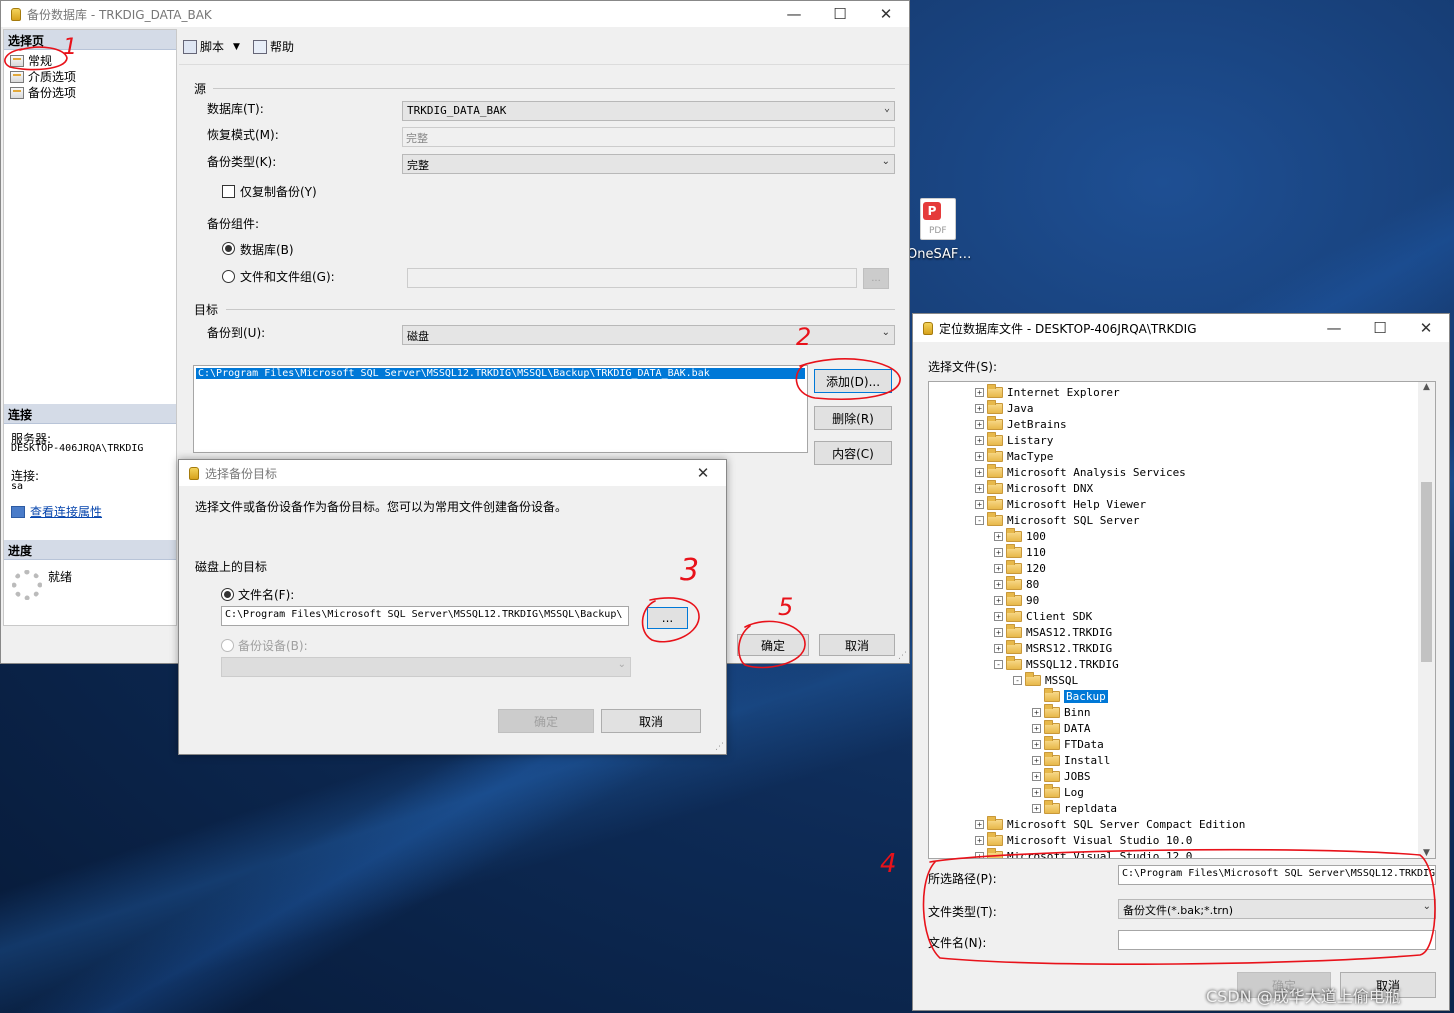 The height and width of the screenshot is (1013, 1454). What do you see at coordinates (1043, 615) in the screenshot?
I see `tree-folder-item: + Client SDK` at bounding box center [1043, 615].